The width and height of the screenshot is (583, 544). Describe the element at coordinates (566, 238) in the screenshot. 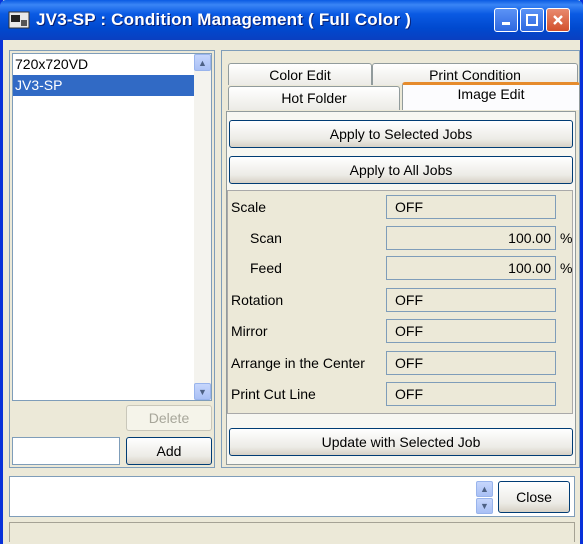

I see `scan-unit: %` at that location.